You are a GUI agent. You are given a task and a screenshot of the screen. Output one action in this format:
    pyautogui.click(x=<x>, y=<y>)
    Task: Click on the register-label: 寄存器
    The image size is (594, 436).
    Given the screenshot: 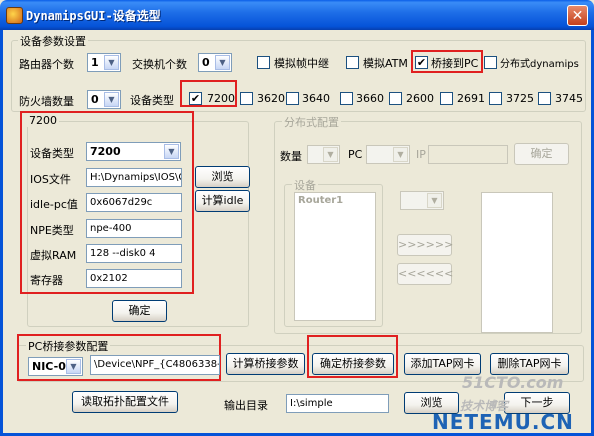 What is the action you would take?
    pyautogui.click(x=46, y=280)
    